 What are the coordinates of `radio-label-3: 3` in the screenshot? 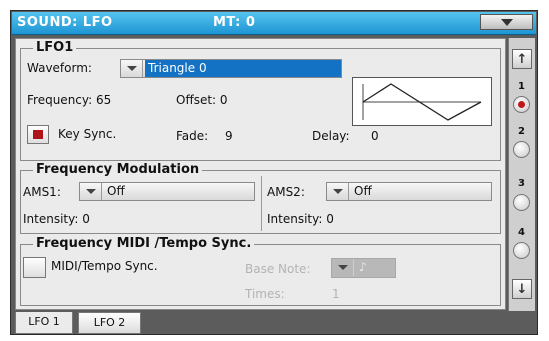 It's located at (521, 183).